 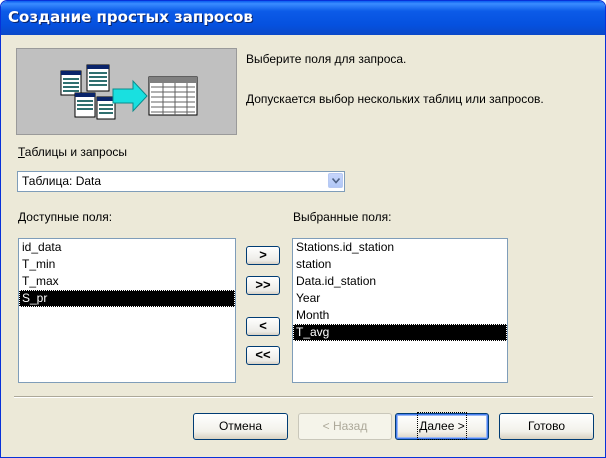 I want to click on list-item: T_min, so click(x=127, y=264).